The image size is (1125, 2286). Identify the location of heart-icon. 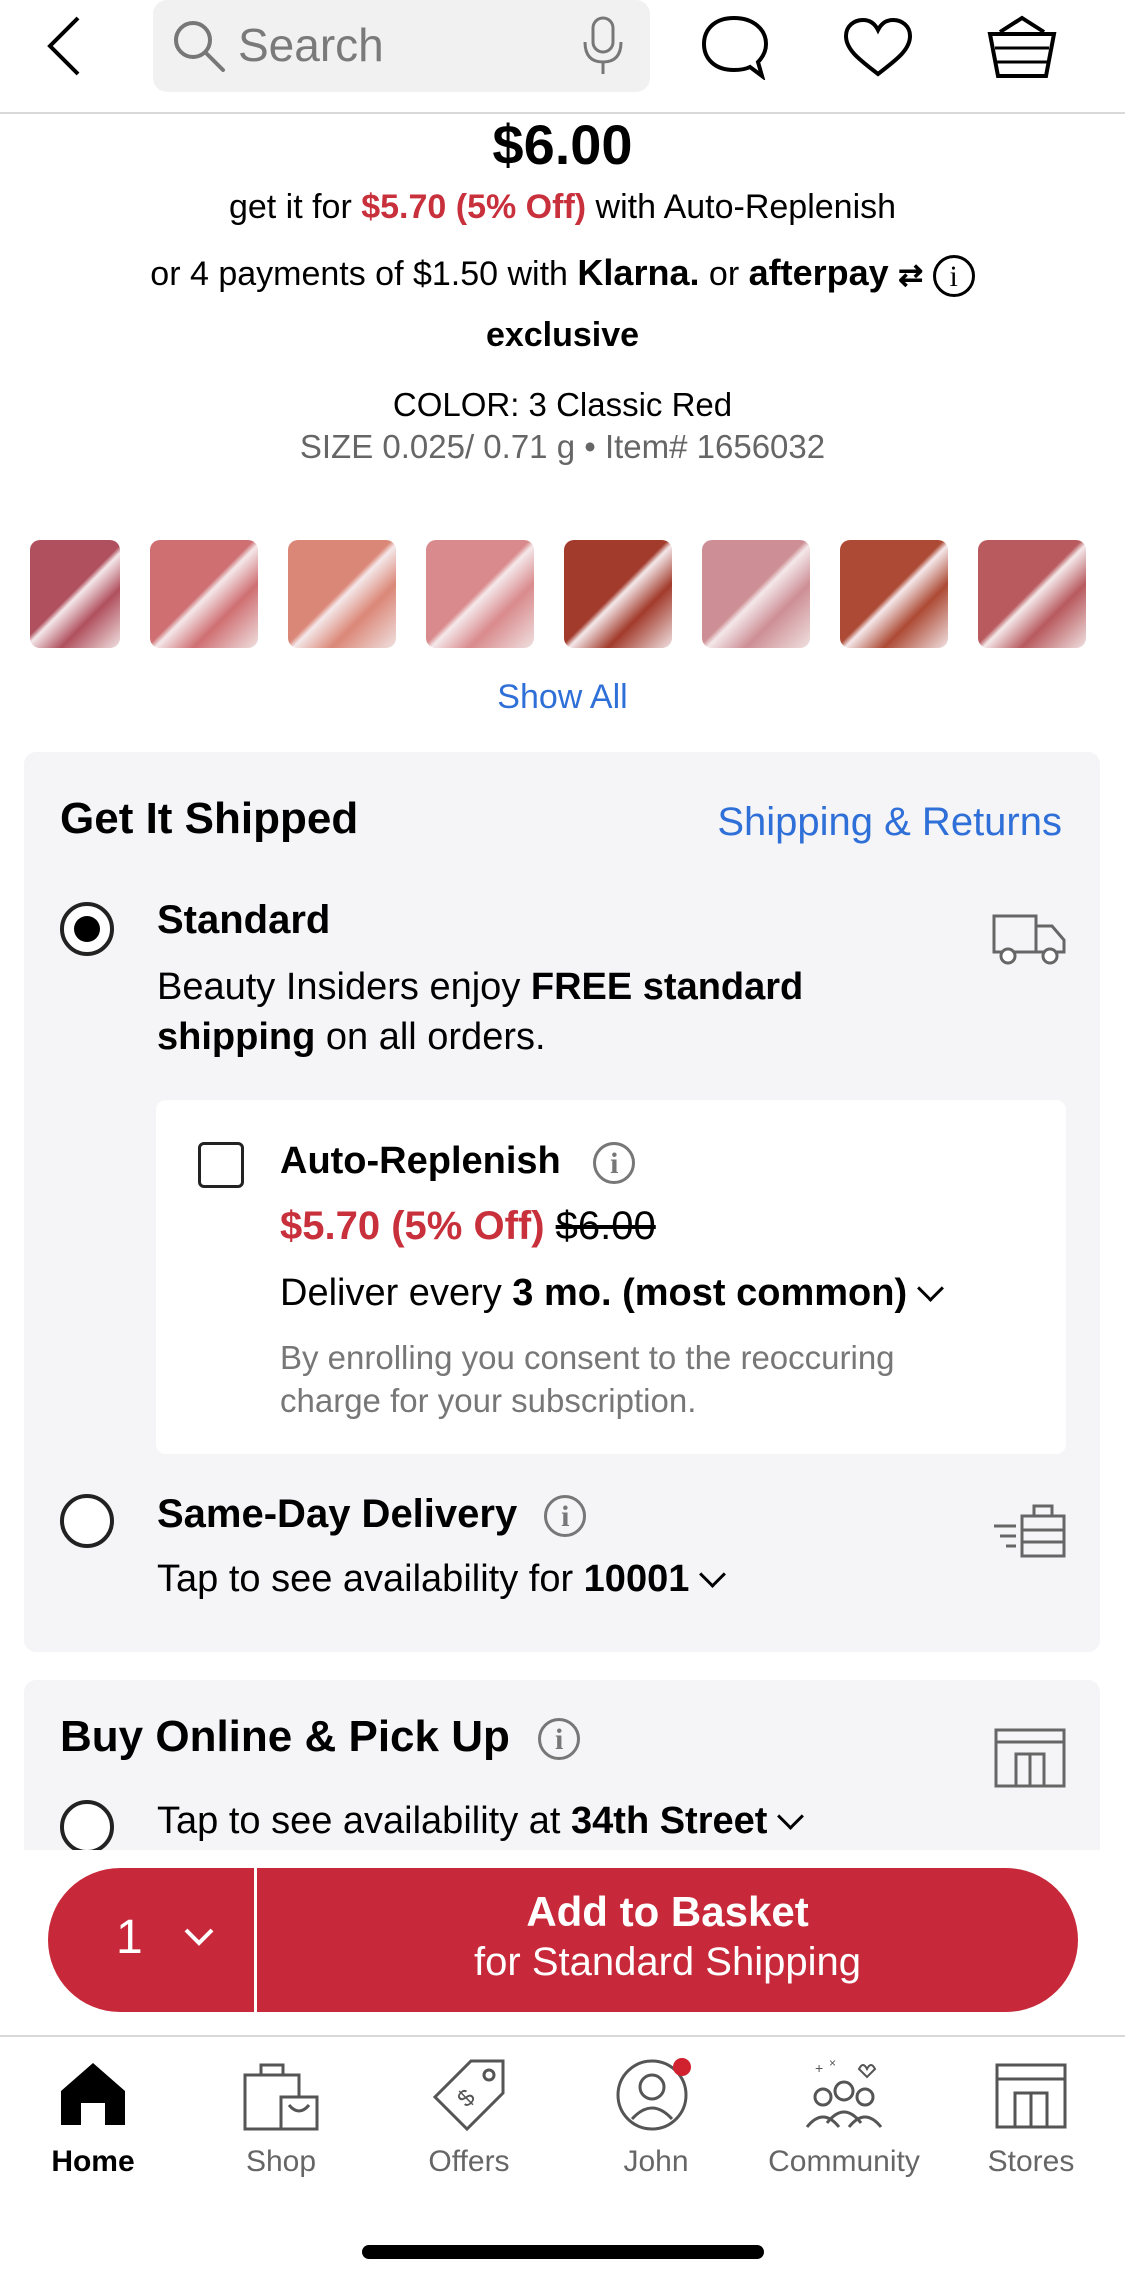
(878, 47).